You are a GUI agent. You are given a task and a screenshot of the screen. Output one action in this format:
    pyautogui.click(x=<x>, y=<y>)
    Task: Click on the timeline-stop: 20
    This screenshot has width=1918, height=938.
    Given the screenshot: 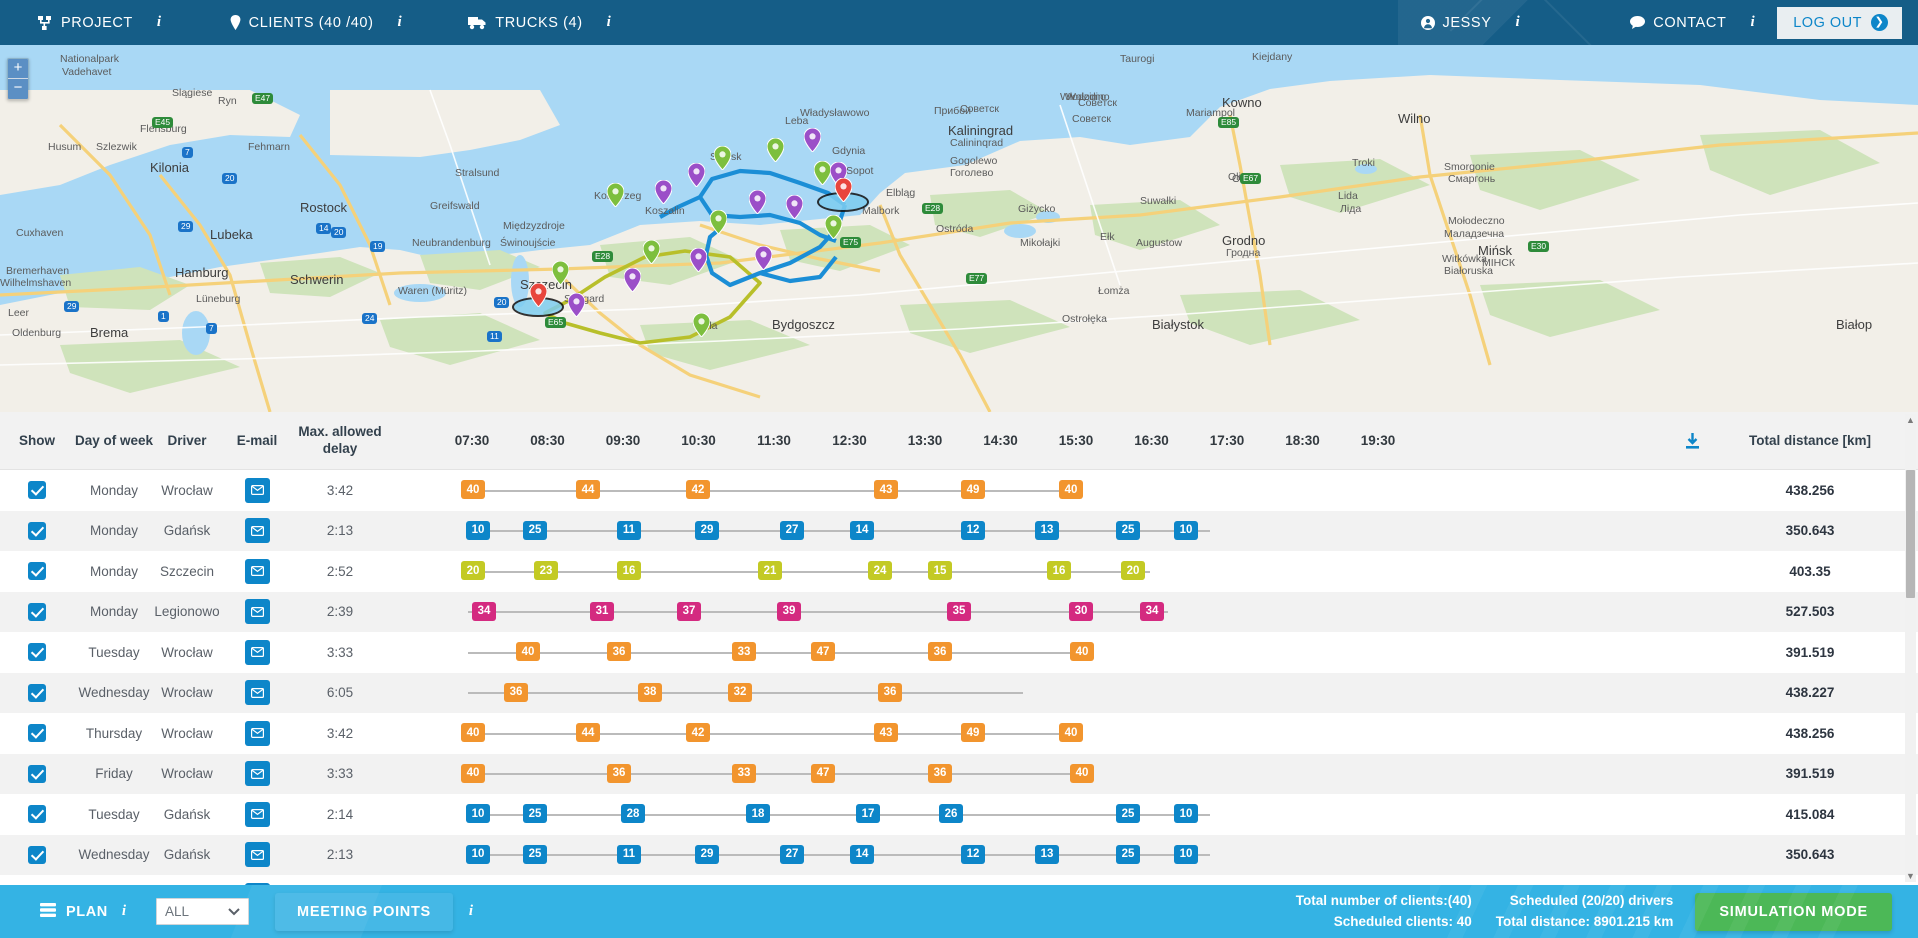 What is the action you would take?
    pyautogui.click(x=473, y=570)
    